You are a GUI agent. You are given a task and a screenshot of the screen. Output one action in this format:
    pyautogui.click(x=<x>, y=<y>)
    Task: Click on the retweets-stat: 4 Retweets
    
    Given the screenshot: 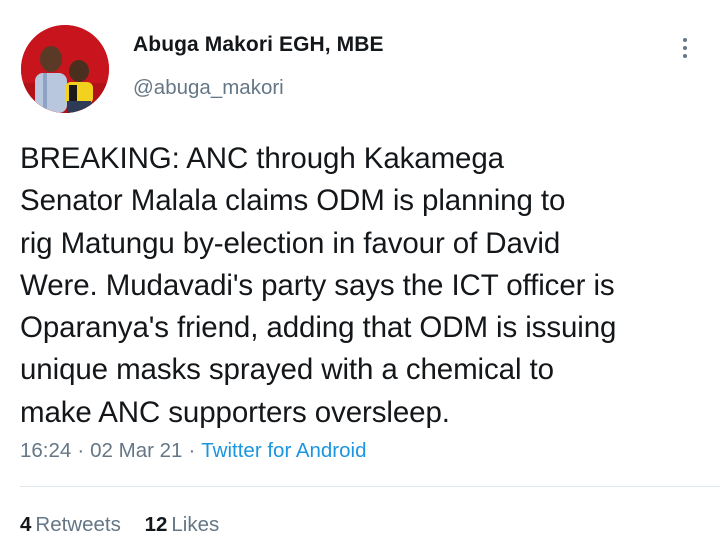 What is the action you would take?
    pyautogui.click(x=70, y=524)
    